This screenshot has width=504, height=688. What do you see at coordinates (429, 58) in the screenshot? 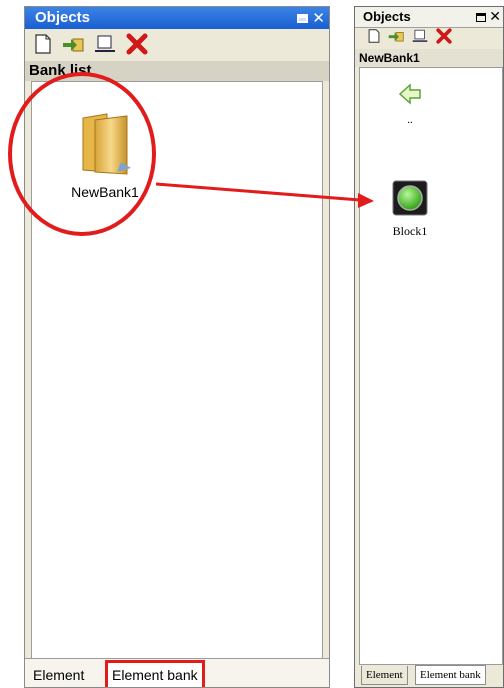
I see `section-label: NewBank1` at bounding box center [429, 58].